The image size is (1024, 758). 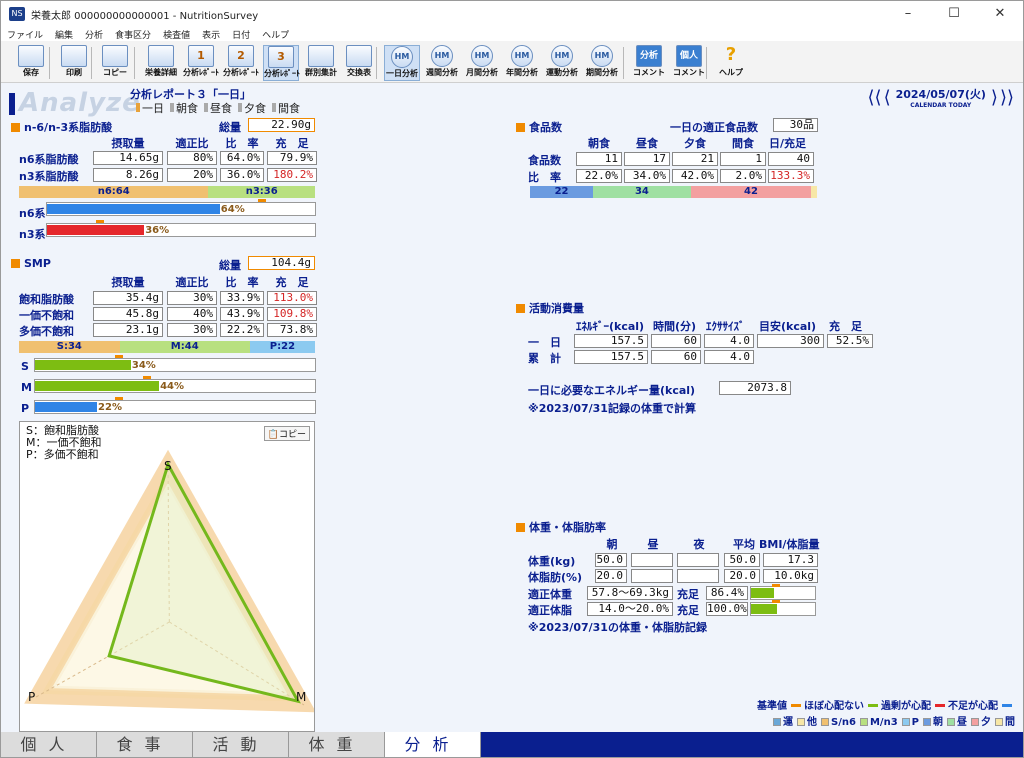 I want to click on menu-6: 日付, so click(x=241, y=34).